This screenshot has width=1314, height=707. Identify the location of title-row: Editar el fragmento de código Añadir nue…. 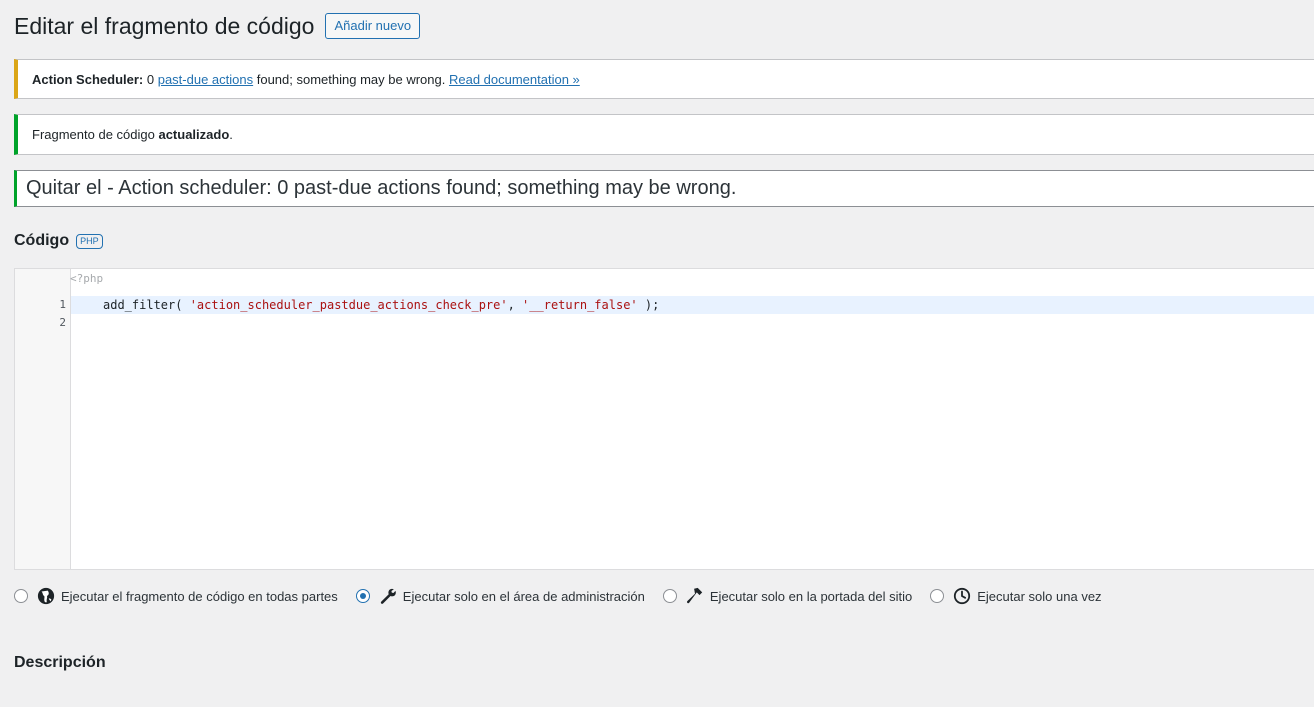
(217, 26).